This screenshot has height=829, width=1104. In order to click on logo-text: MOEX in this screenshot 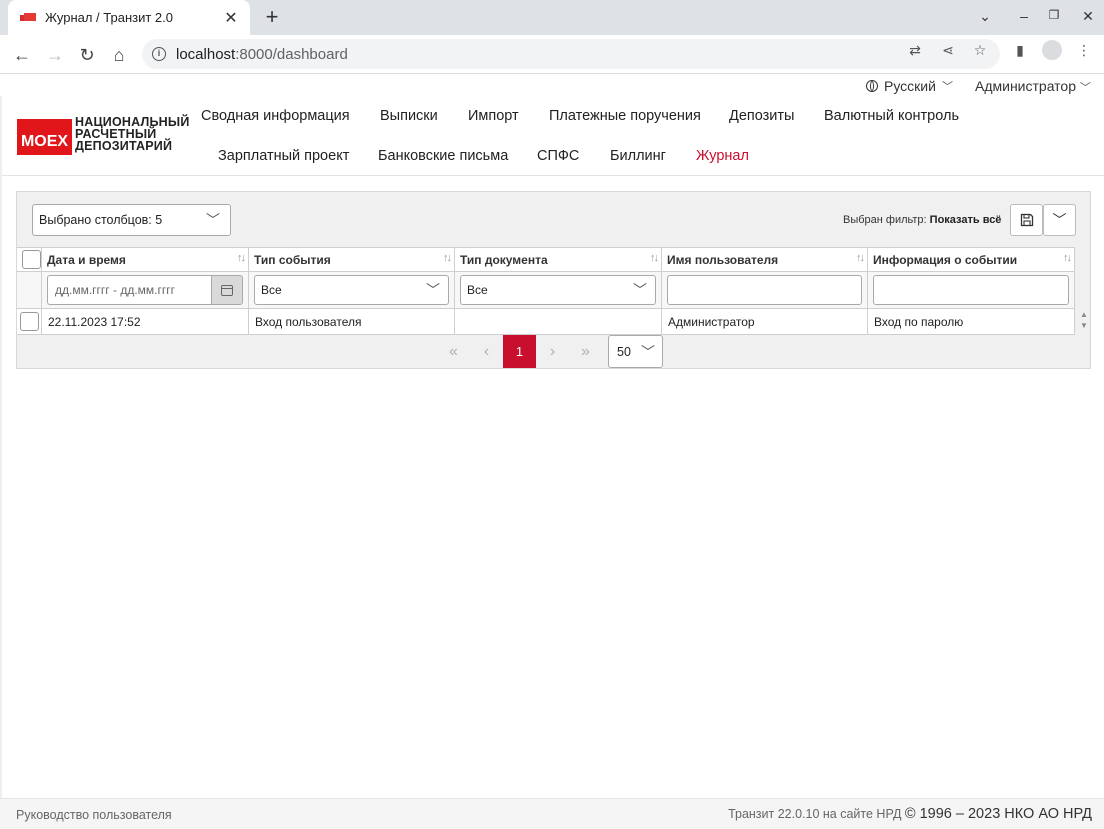, I will do `click(44, 141)`.